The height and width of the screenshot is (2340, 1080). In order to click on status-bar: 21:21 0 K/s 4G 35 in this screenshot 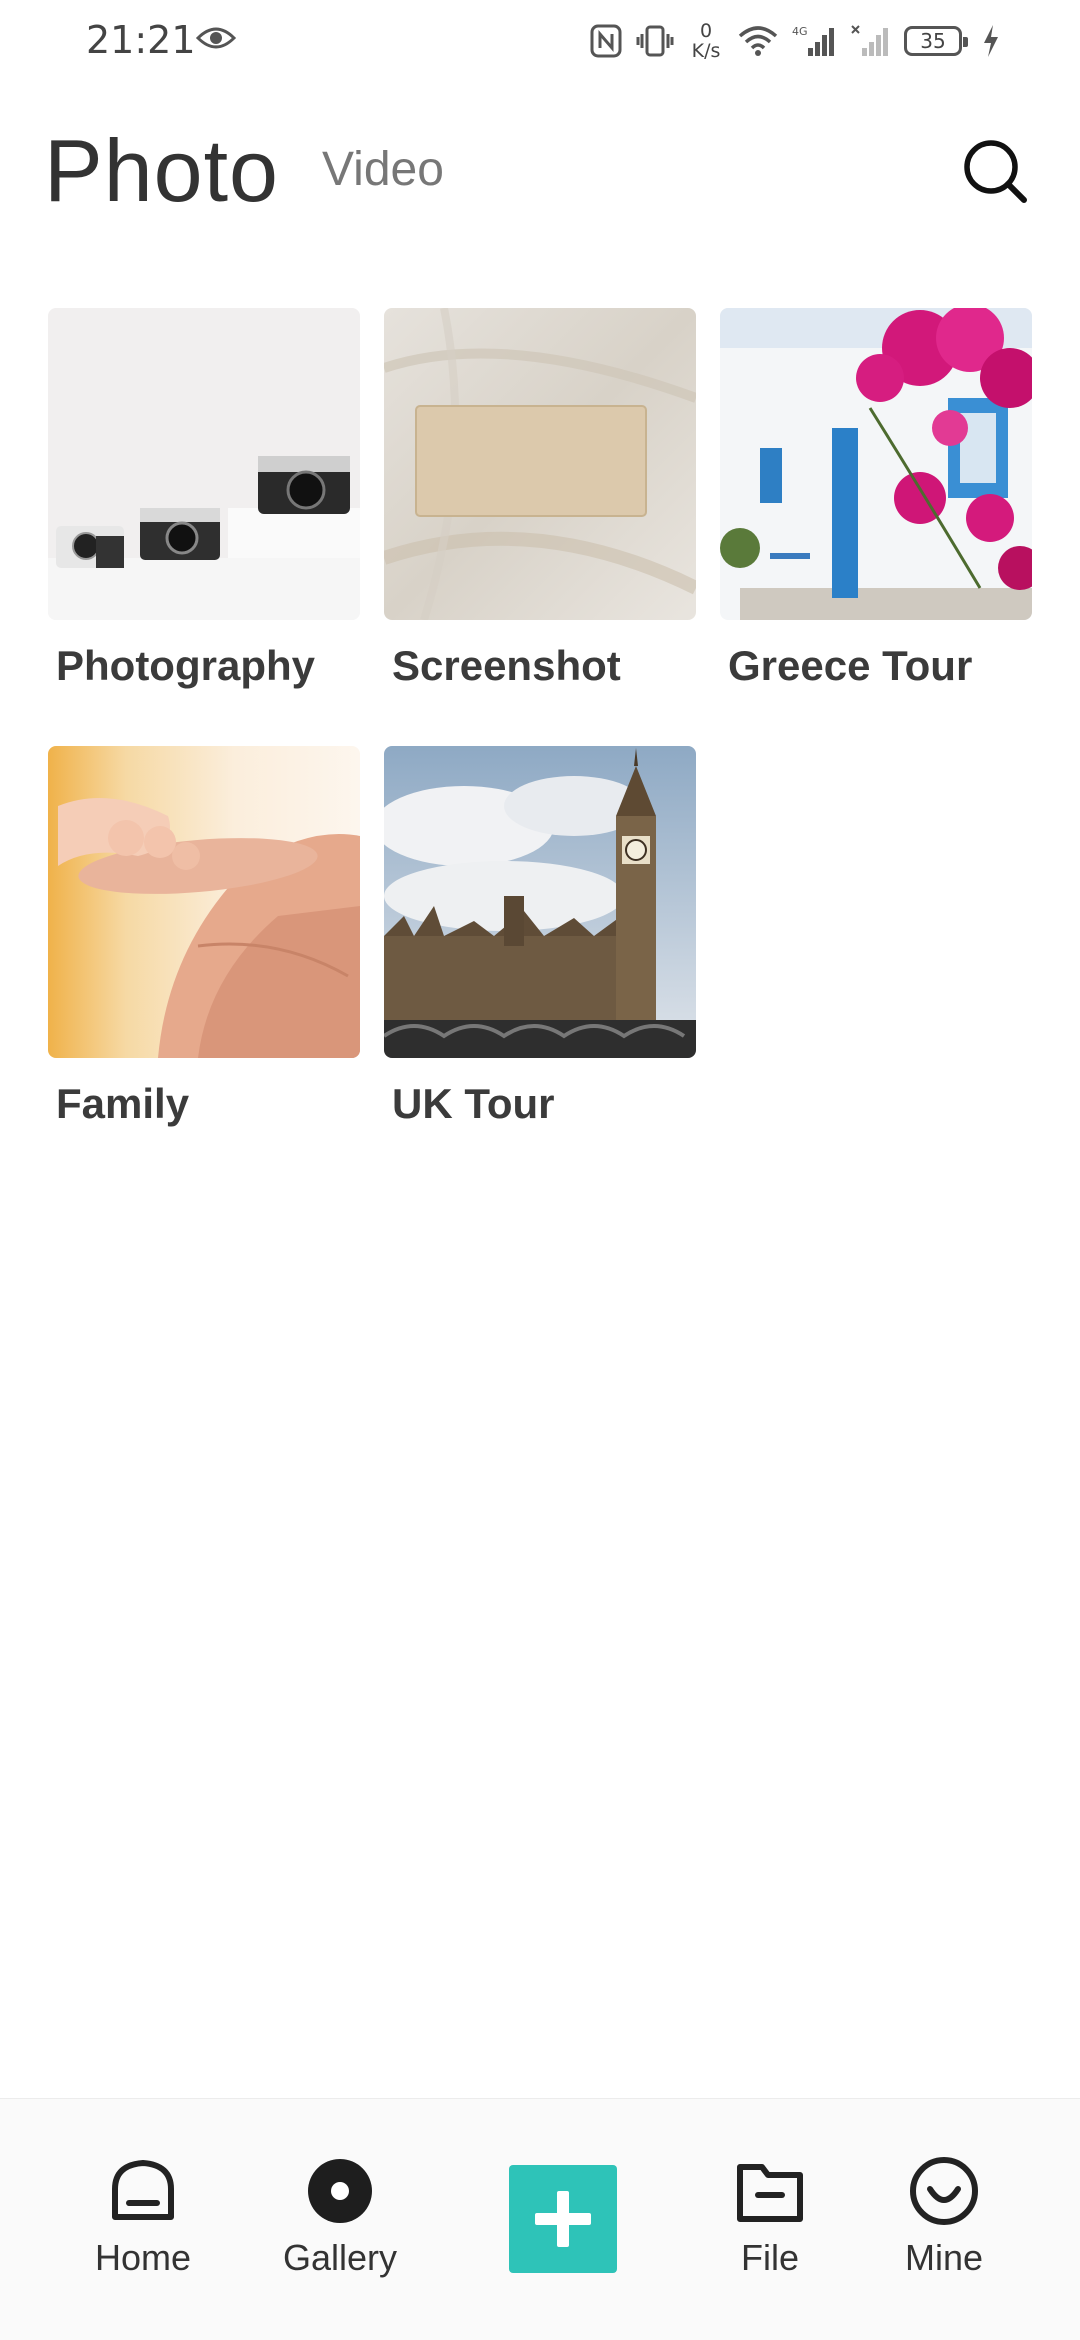, I will do `click(540, 40)`.